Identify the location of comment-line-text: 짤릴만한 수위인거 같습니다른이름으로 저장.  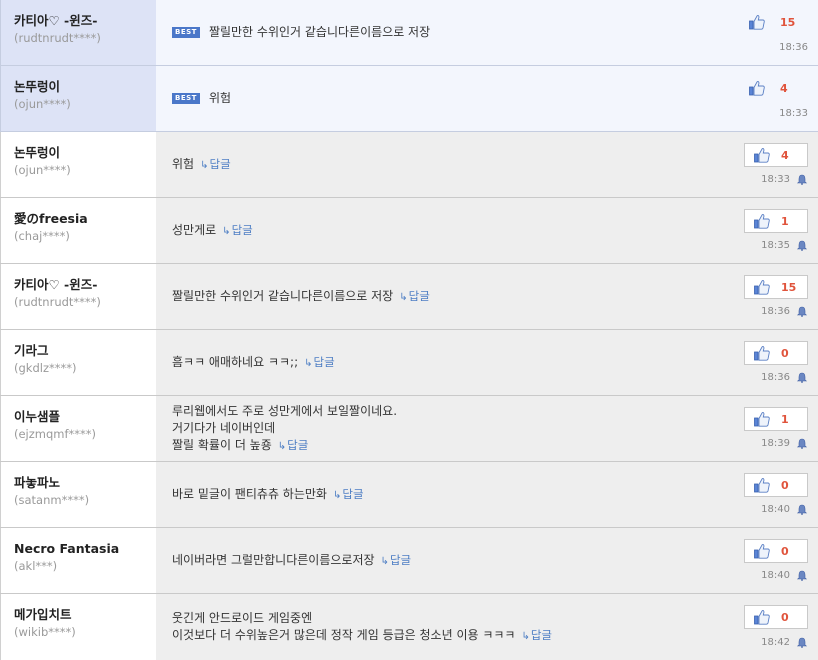
(319, 32).